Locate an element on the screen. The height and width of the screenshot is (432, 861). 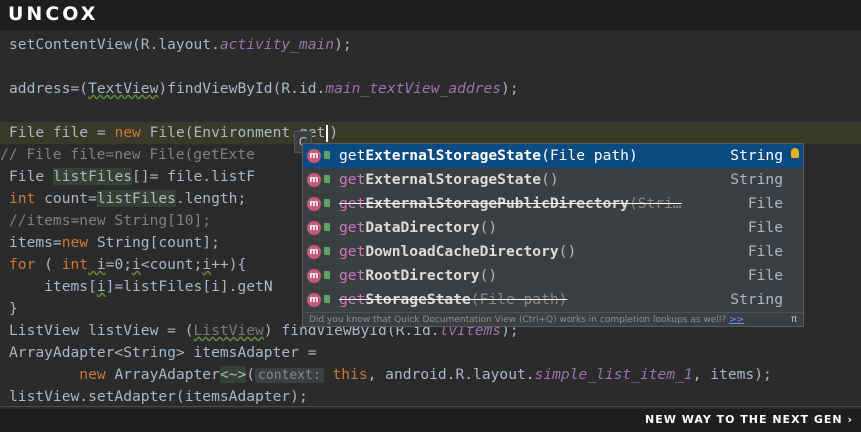
completion-item: m getExternalStorageState() String is located at coordinates (553, 180).